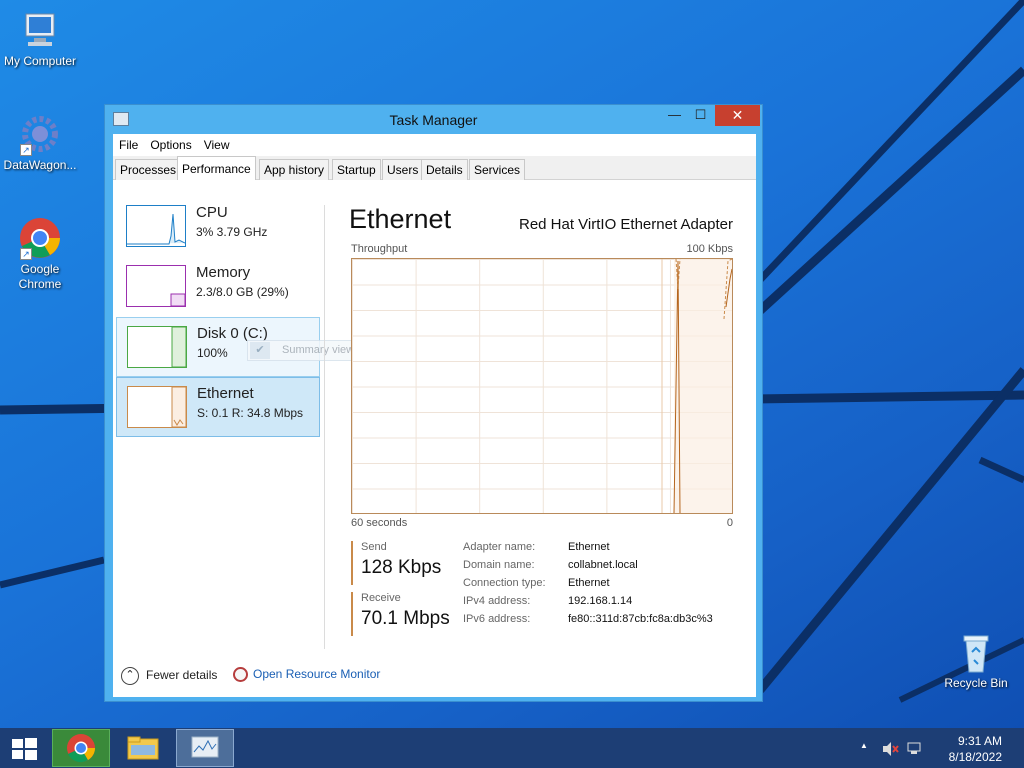  I want to click on ethernet-name: Ethernet, so click(225, 393).